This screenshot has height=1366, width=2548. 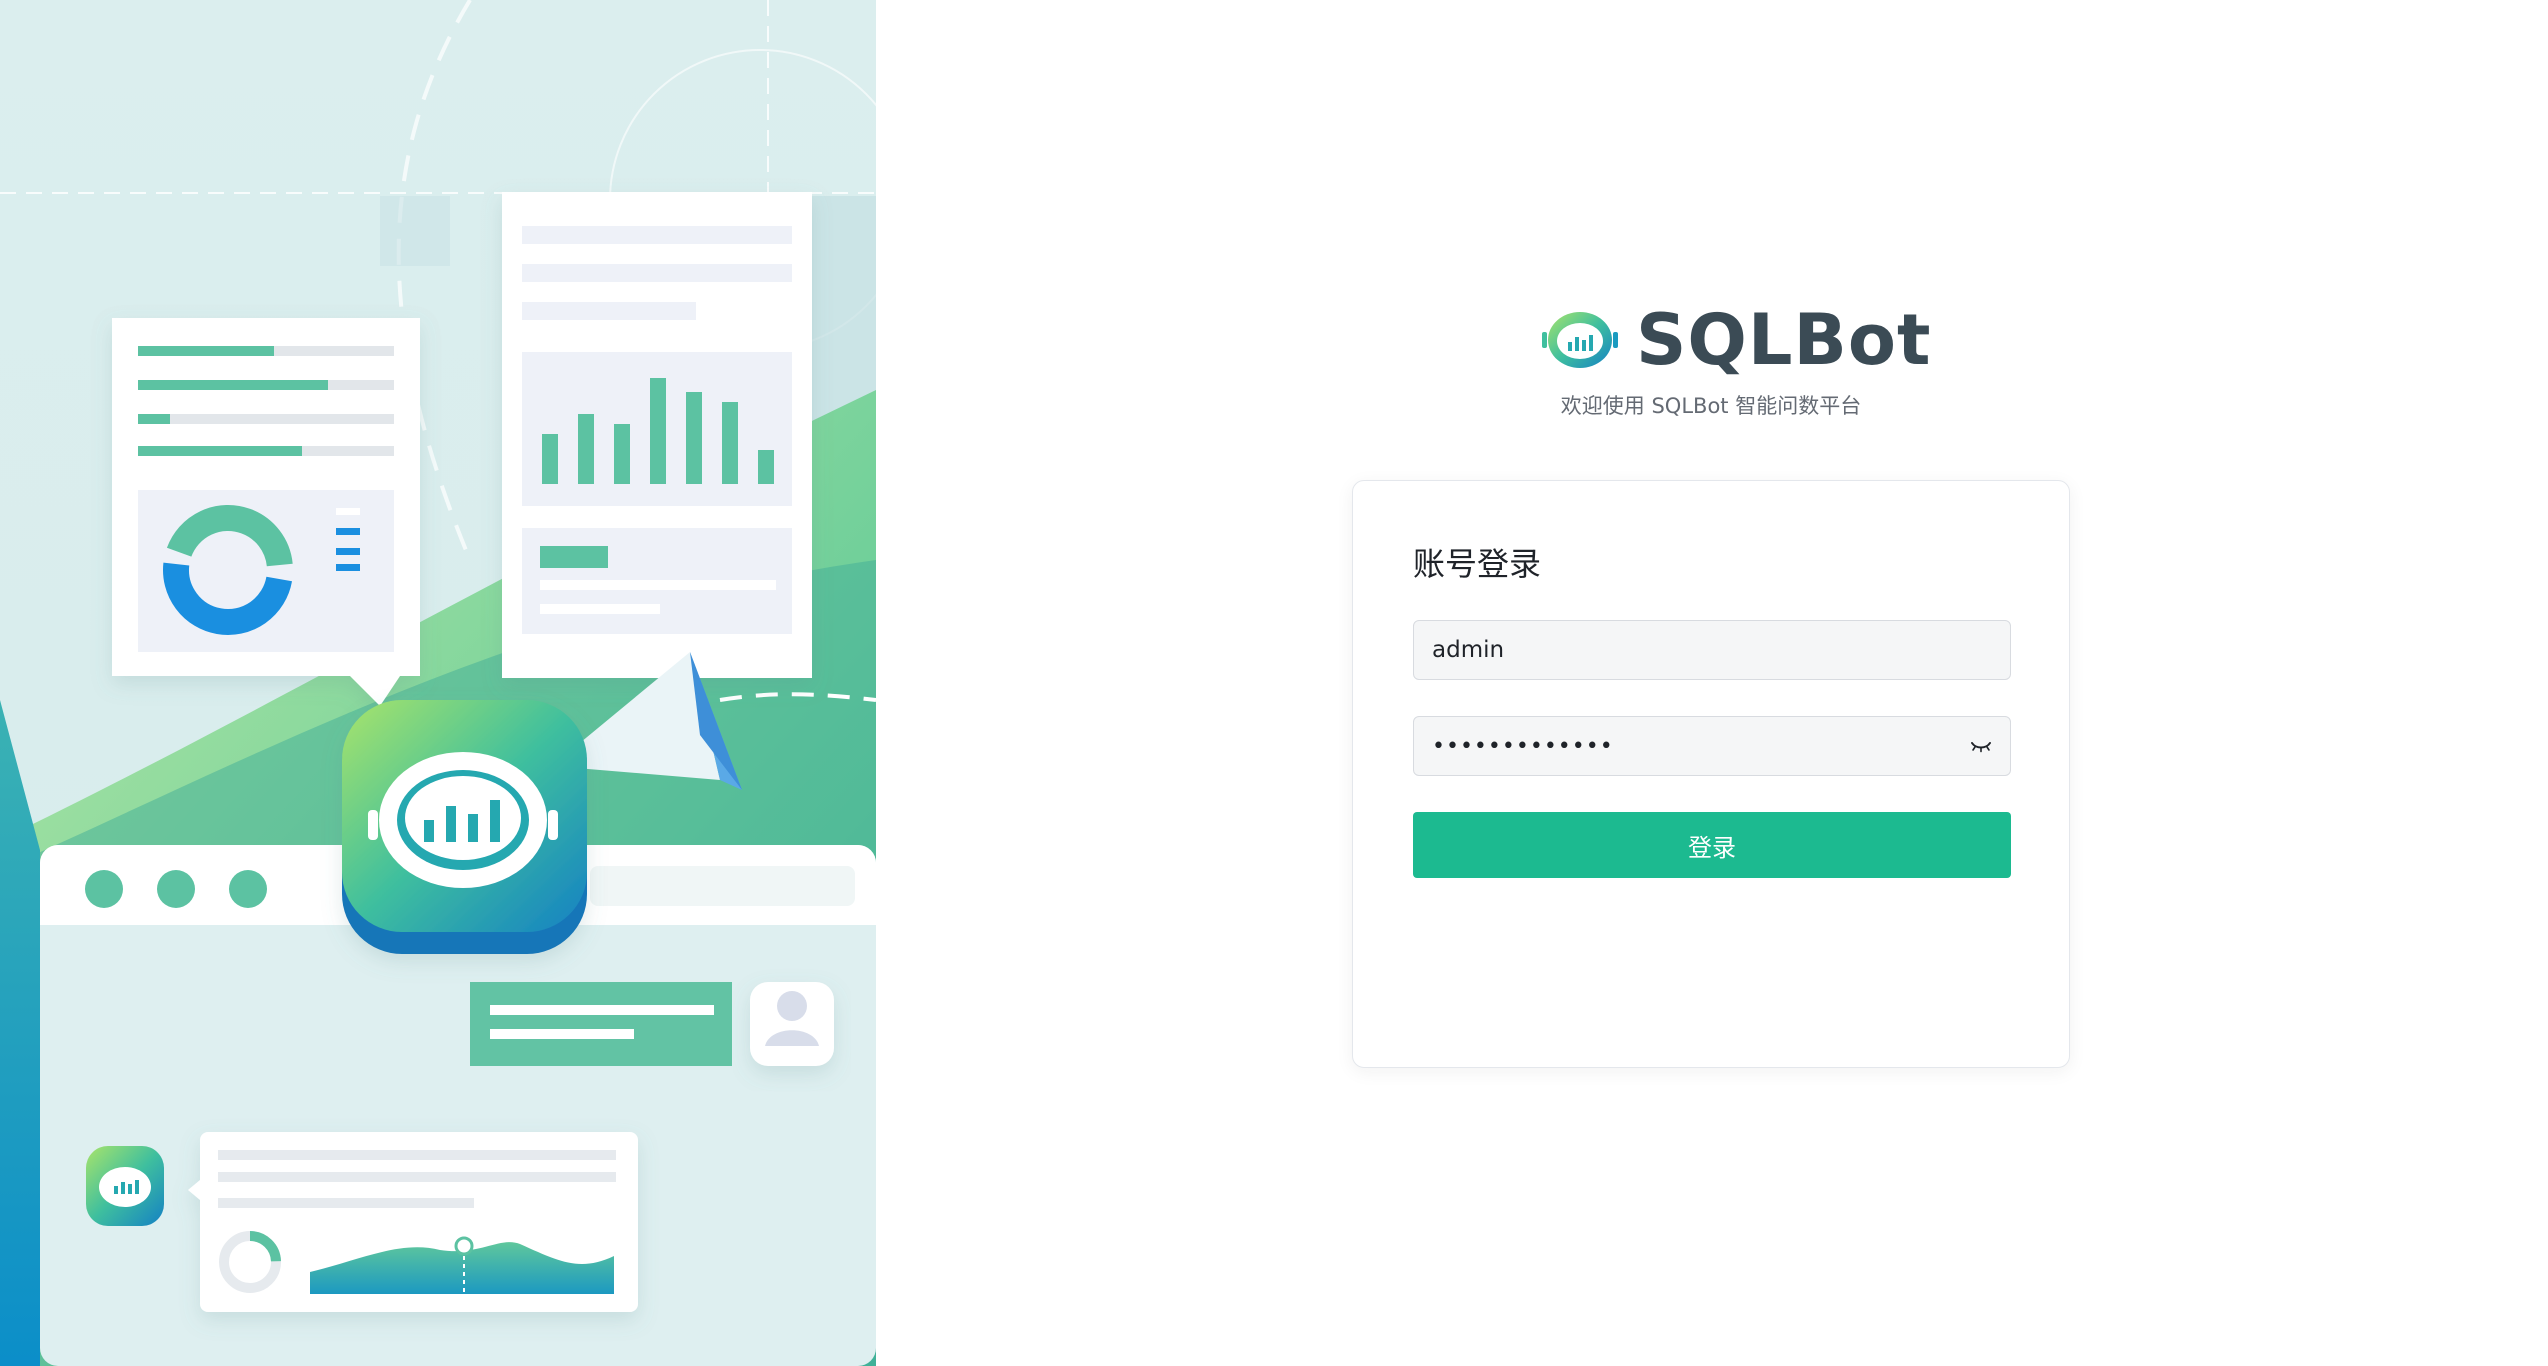 I want to click on brand-header: SQLBot, so click(x=1736, y=340).